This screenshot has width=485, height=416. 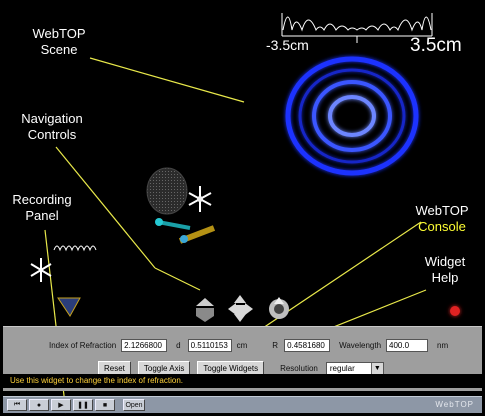 I want to click on annotation-webtop-scene-line1: WebTOP, so click(x=59, y=33).